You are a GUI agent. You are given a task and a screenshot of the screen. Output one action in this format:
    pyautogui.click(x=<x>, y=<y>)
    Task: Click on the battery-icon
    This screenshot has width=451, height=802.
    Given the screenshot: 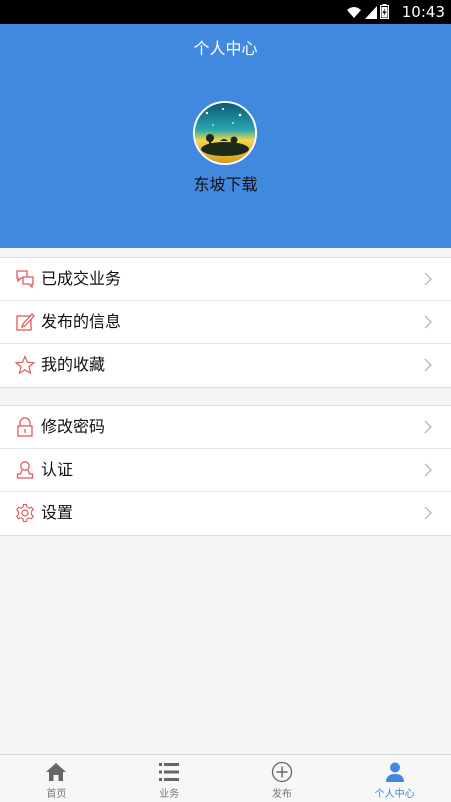 What is the action you would take?
    pyautogui.click(x=384, y=11)
    